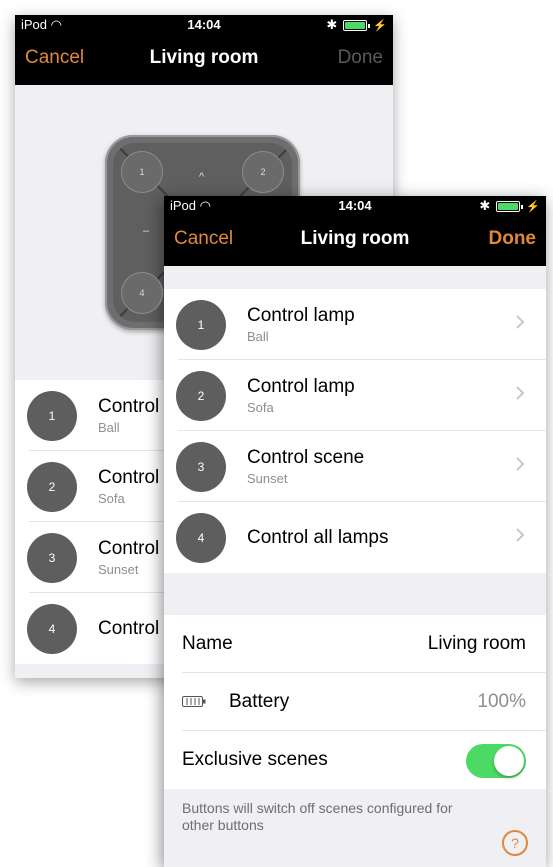  I want to click on row-text: Control lamp Ball, so click(301, 324).